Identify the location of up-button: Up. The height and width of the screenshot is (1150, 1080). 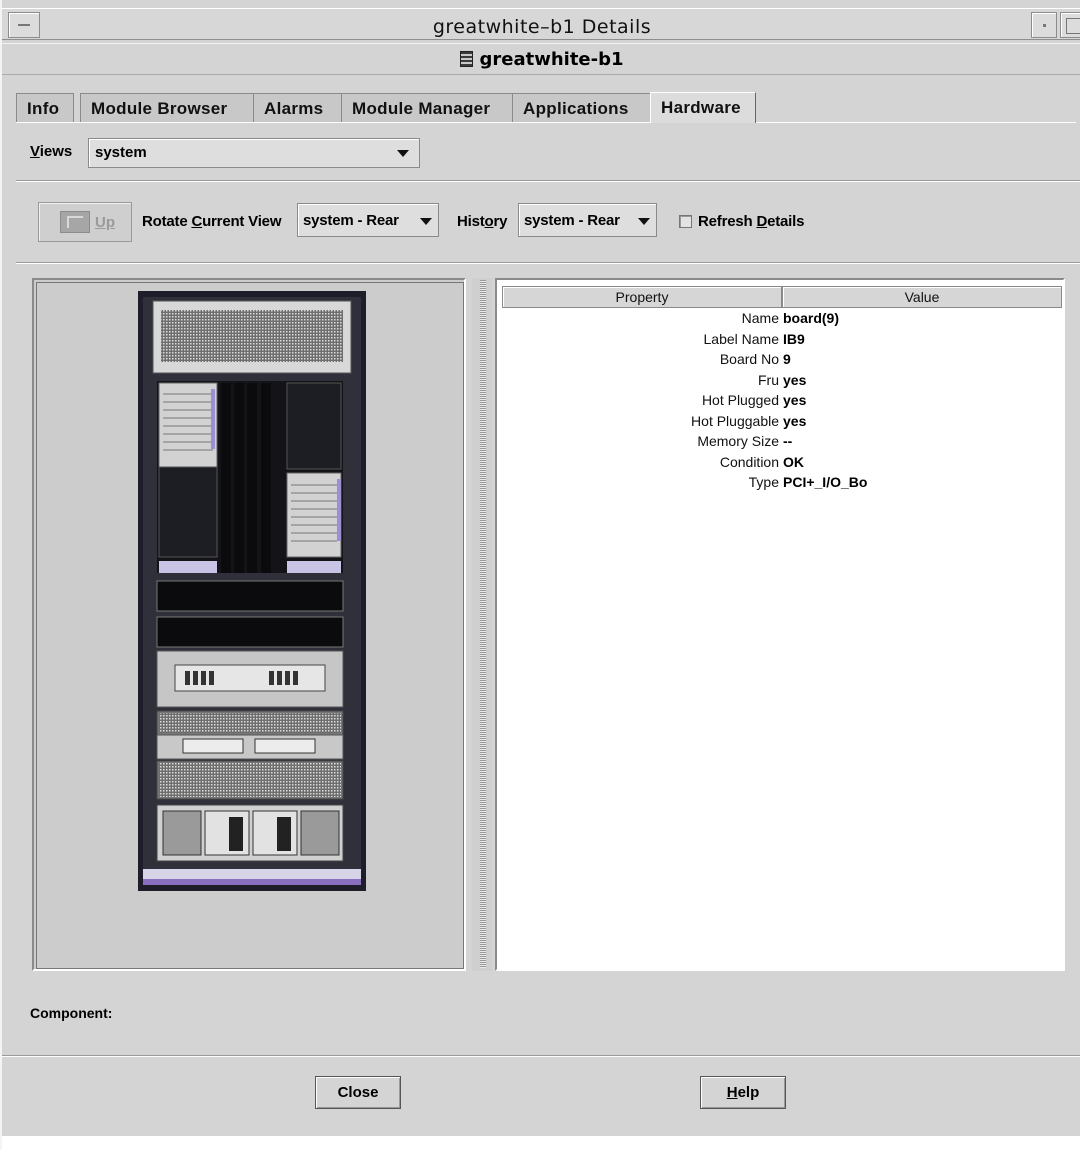
(85, 222).